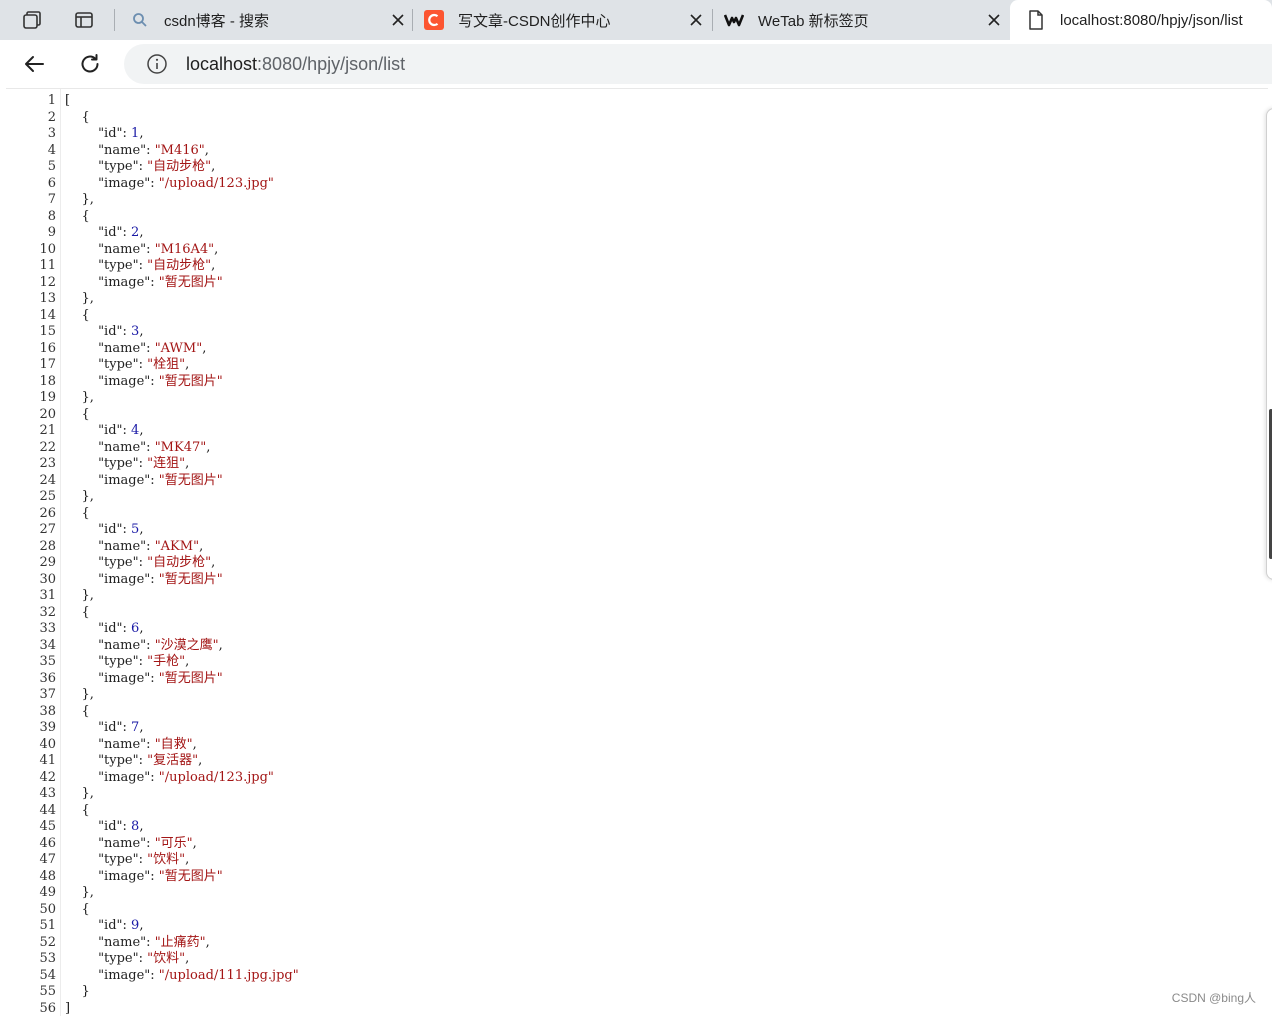 This screenshot has width=1272, height=1017. Describe the element at coordinates (712, 20) in the screenshot. I see `tab-separator` at that location.